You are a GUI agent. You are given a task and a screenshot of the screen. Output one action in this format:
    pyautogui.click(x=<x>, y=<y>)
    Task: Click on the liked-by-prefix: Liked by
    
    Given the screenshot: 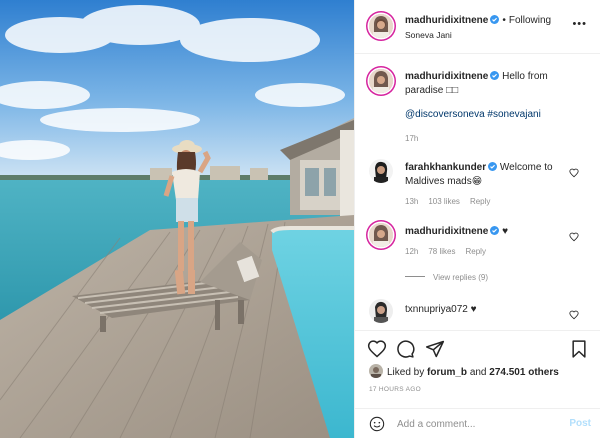 What is the action you would take?
    pyautogui.click(x=406, y=372)
    